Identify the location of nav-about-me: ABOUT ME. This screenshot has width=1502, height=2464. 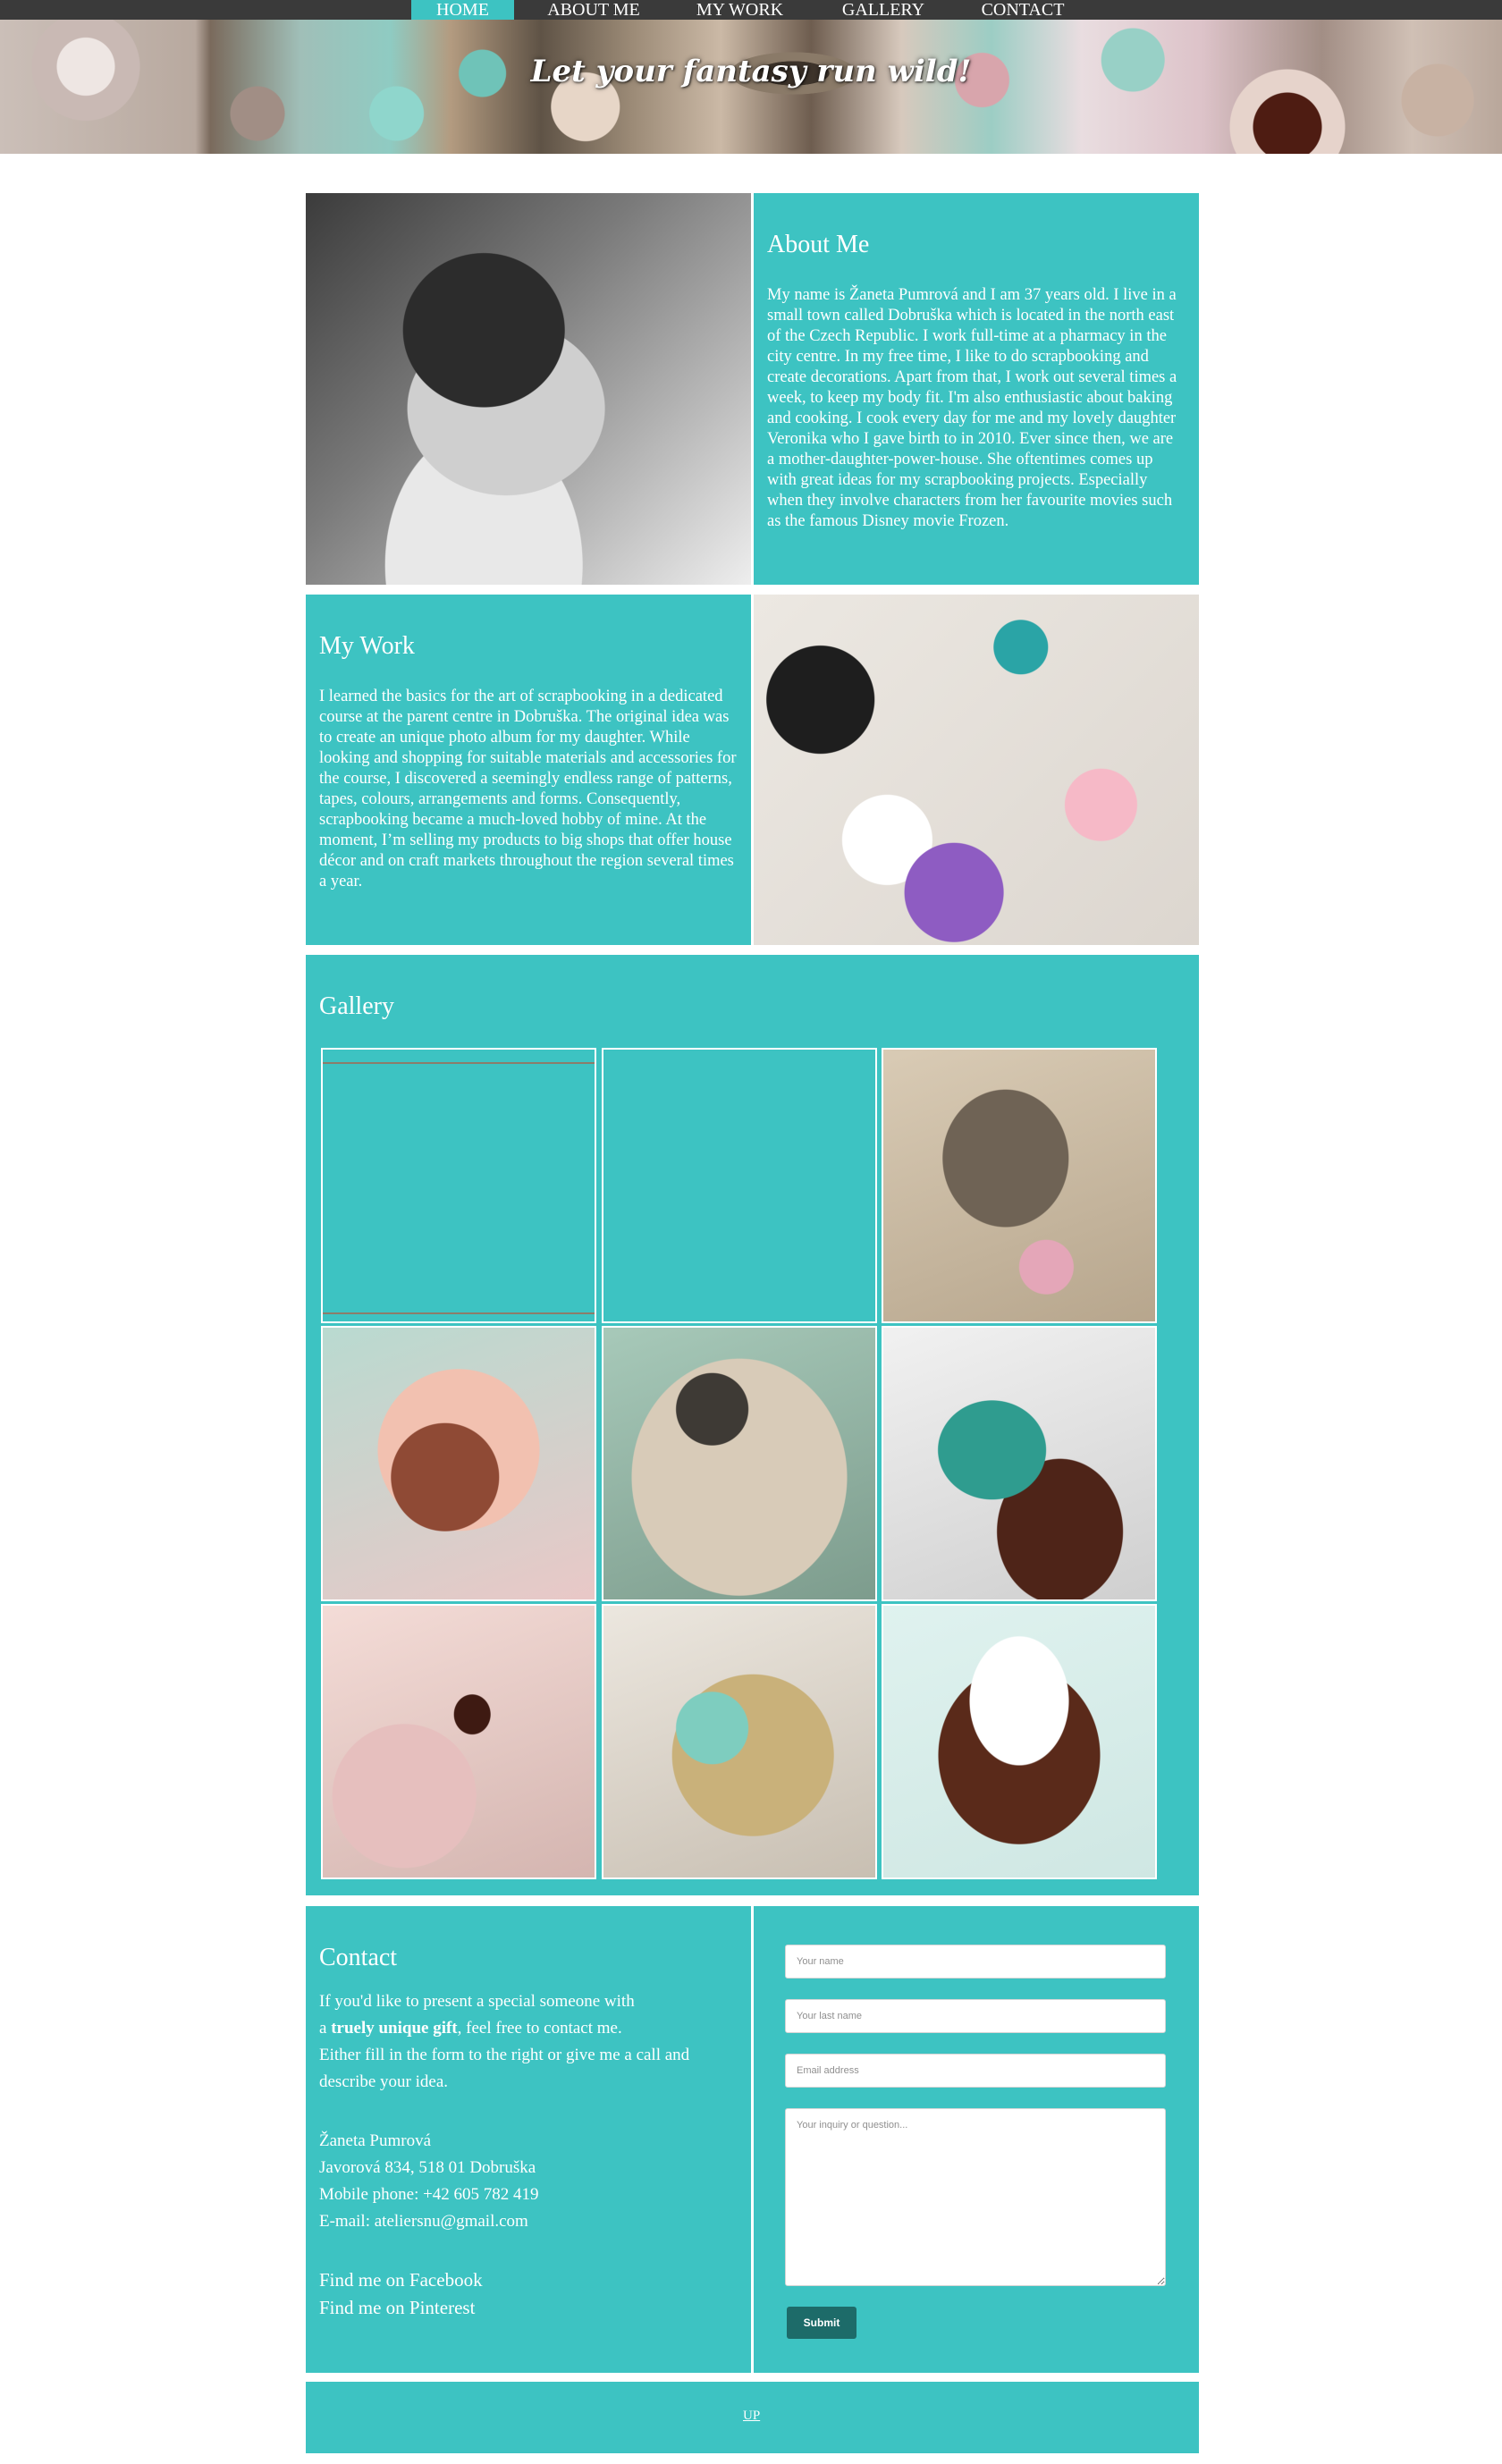
(594, 10).